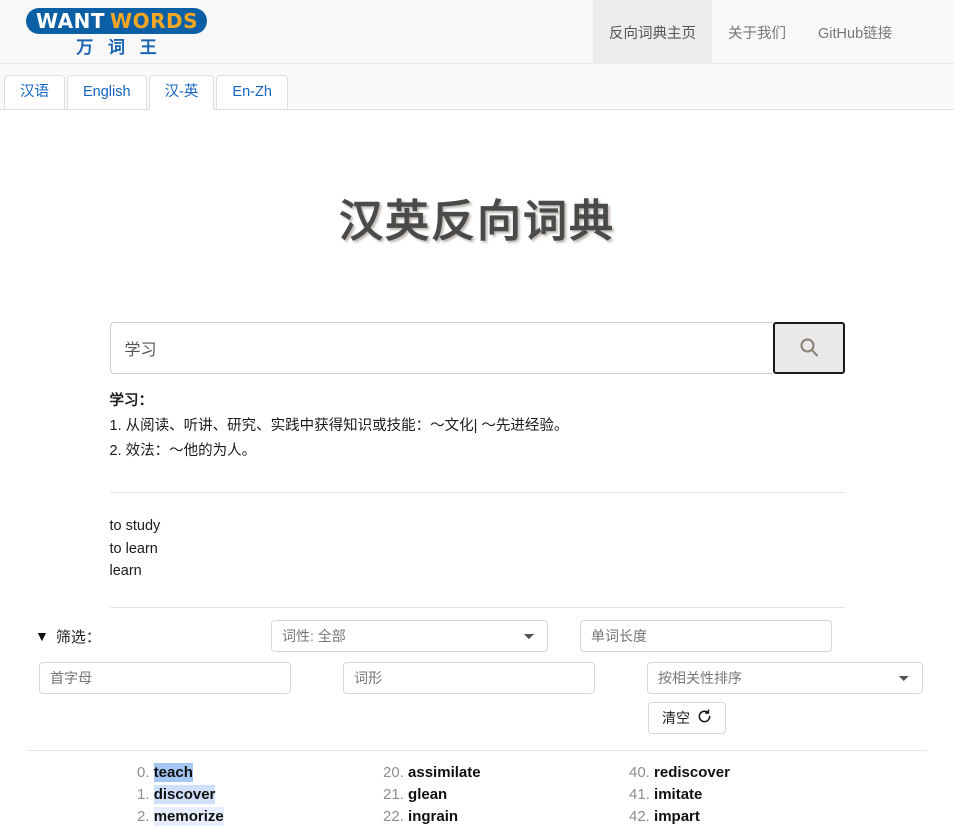 This screenshot has width=954, height=830. I want to click on sort-select: 按相关性排序, so click(785, 678).